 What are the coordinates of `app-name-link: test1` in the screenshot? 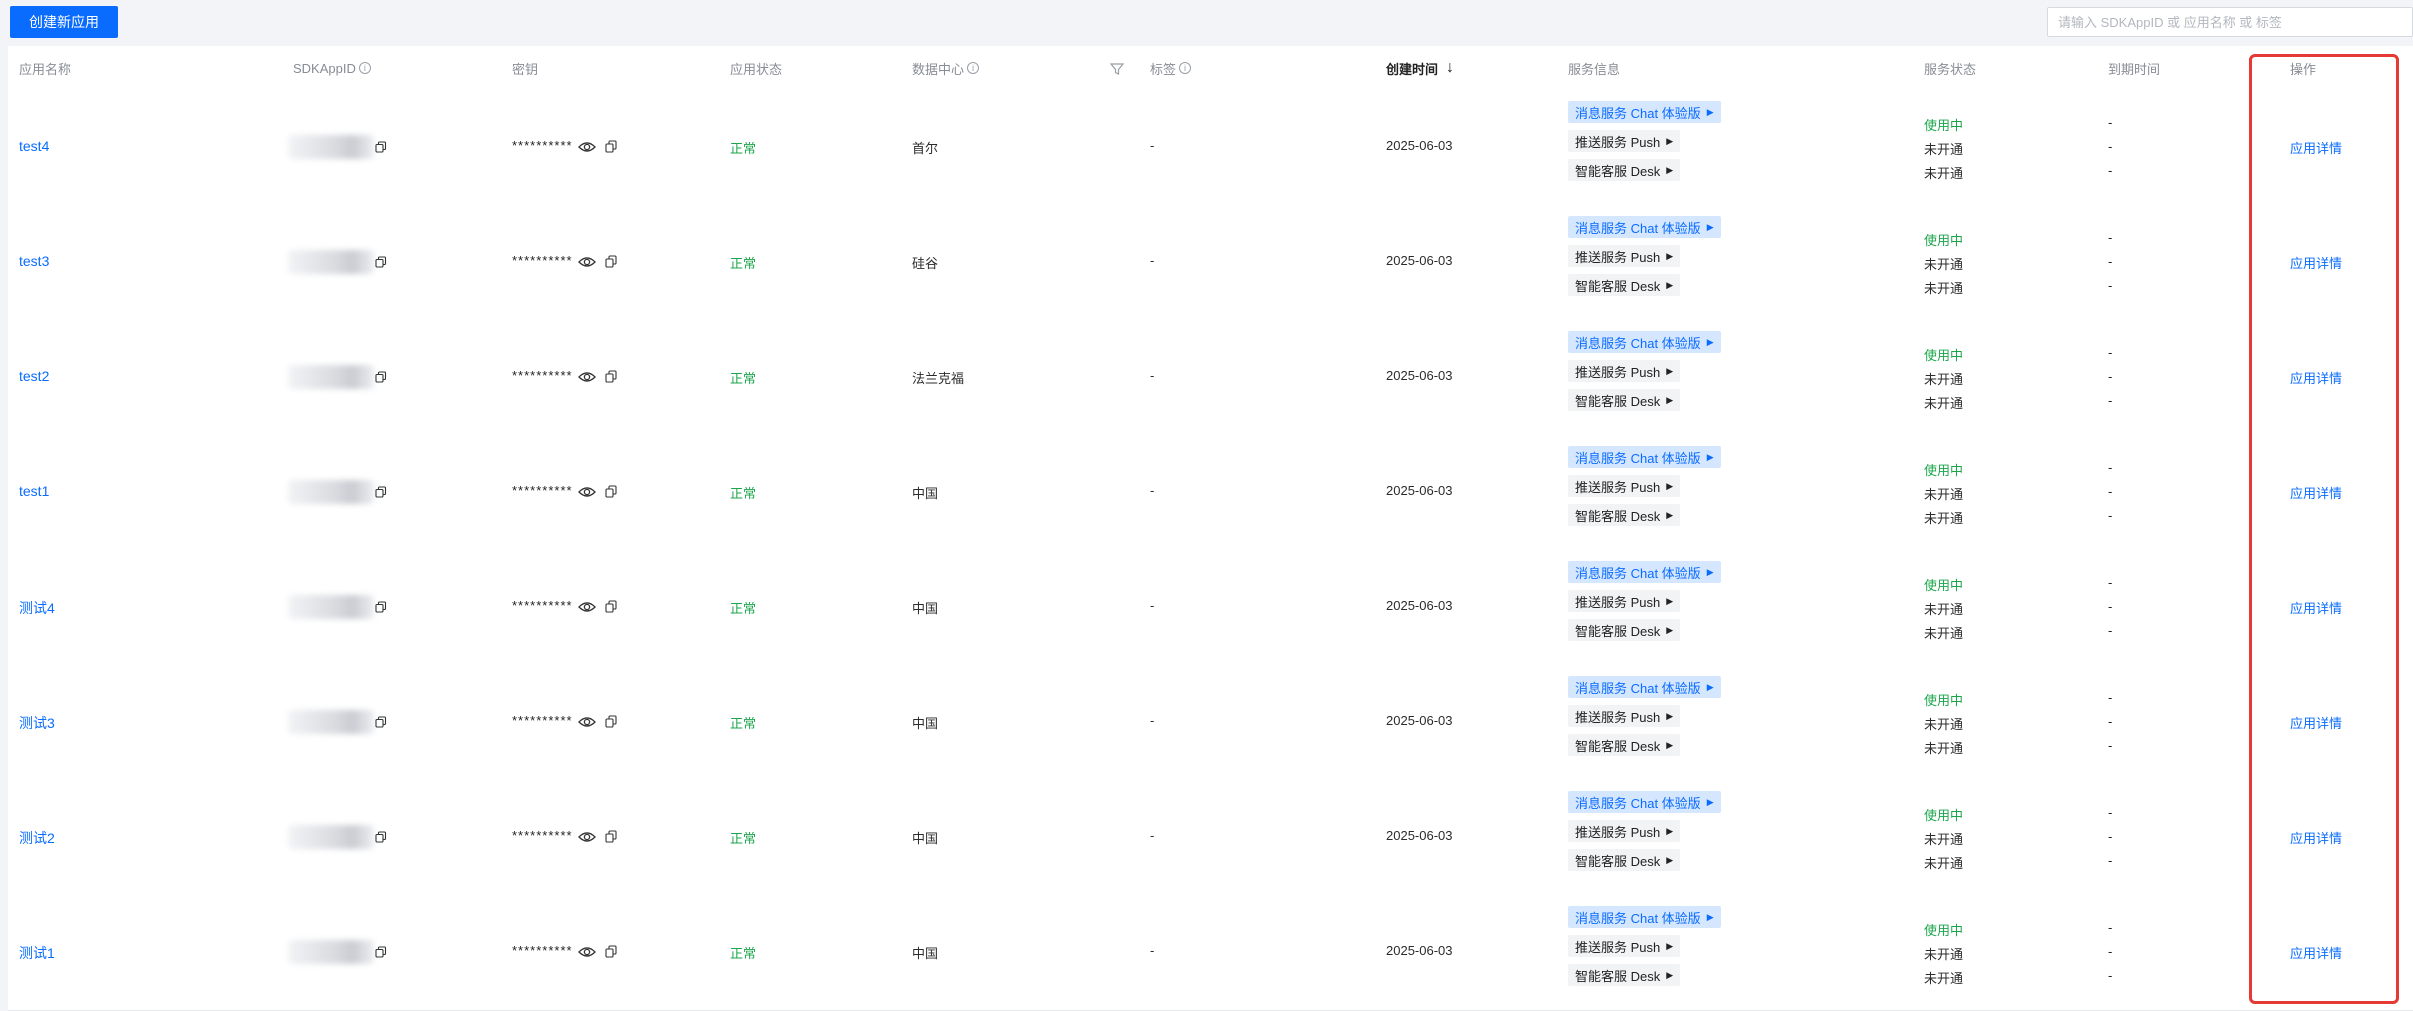 It's located at (34, 491).